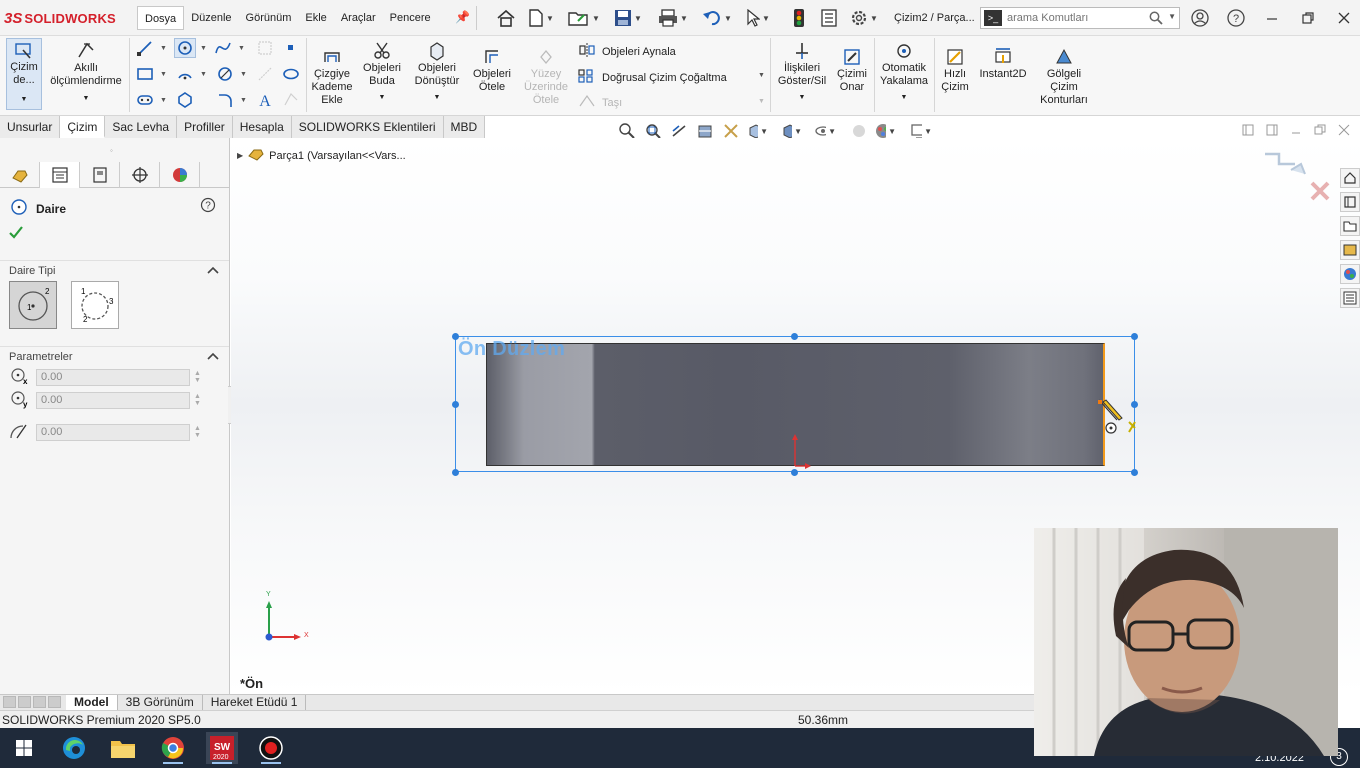 This screenshot has height=768, width=1360. What do you see at coordinates (173, 748) in the screenshot?
I see `chrome-browser-icon` at bounding box center [173, 748].